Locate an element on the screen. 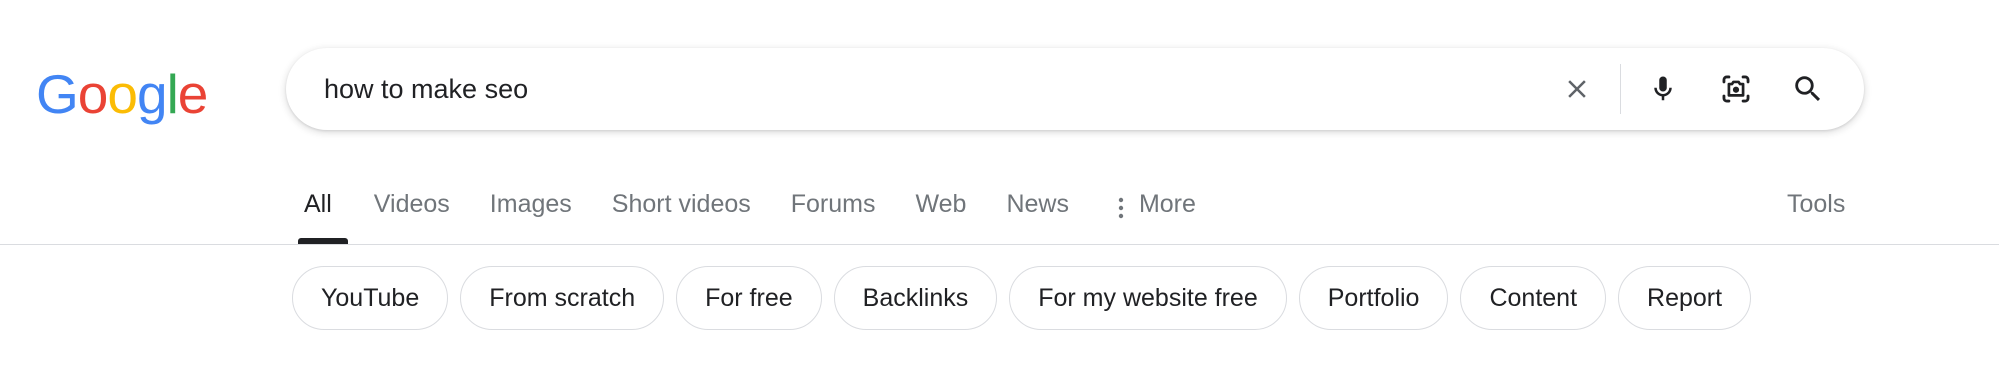 This screenshot has height=389, width=1999. tabs-divider is located at coordinates (999, 244).